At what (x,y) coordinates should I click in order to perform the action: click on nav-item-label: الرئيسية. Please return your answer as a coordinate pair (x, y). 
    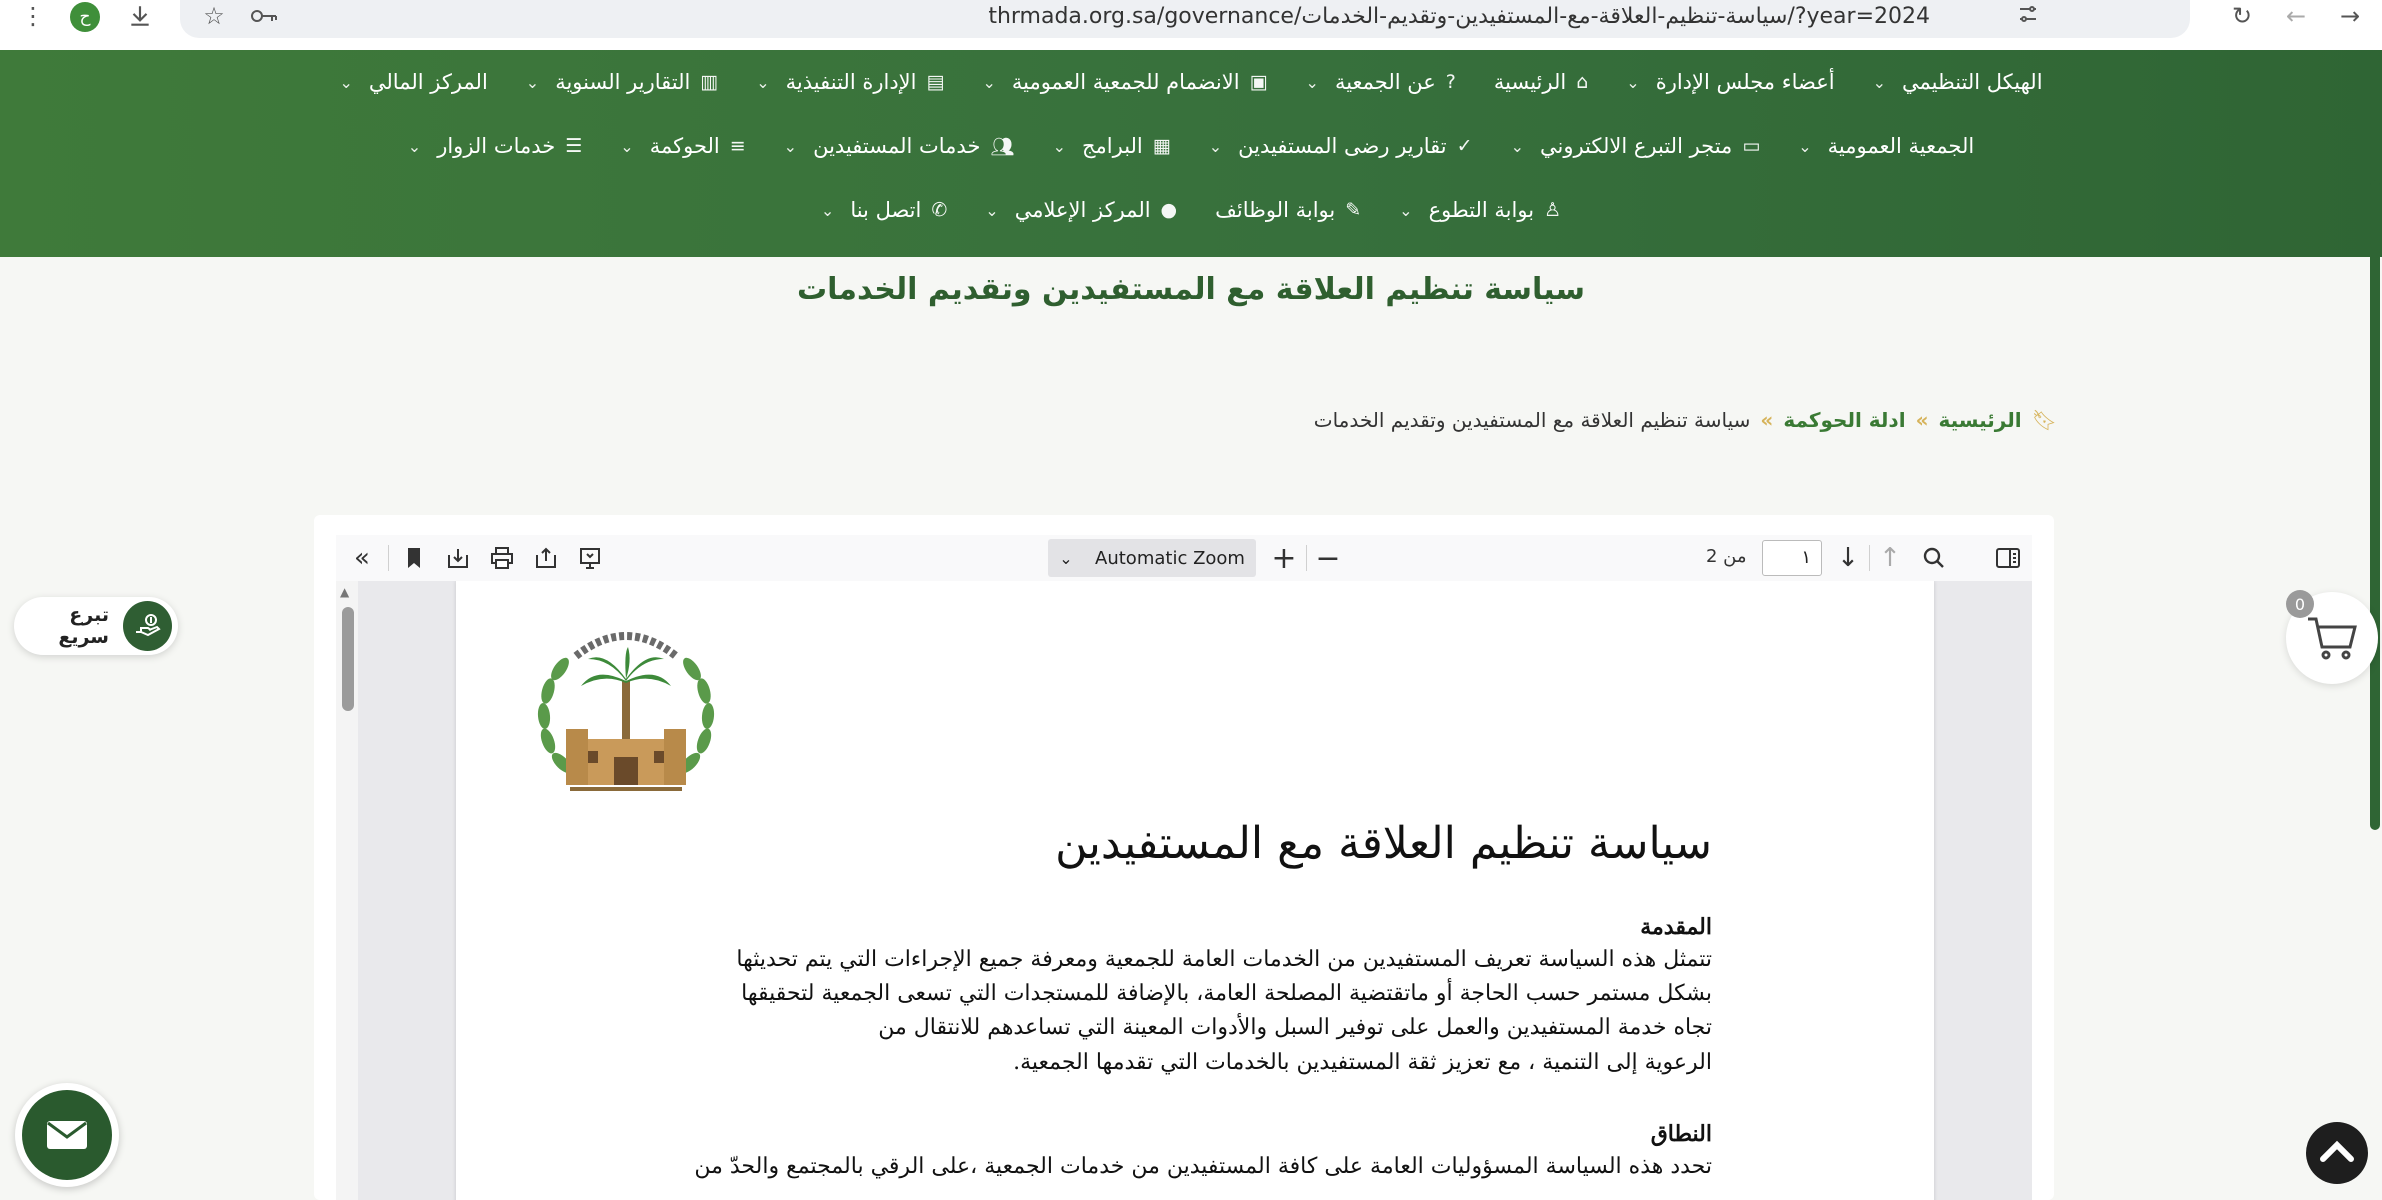
    Looking at the image, I should click on (1530, 82).